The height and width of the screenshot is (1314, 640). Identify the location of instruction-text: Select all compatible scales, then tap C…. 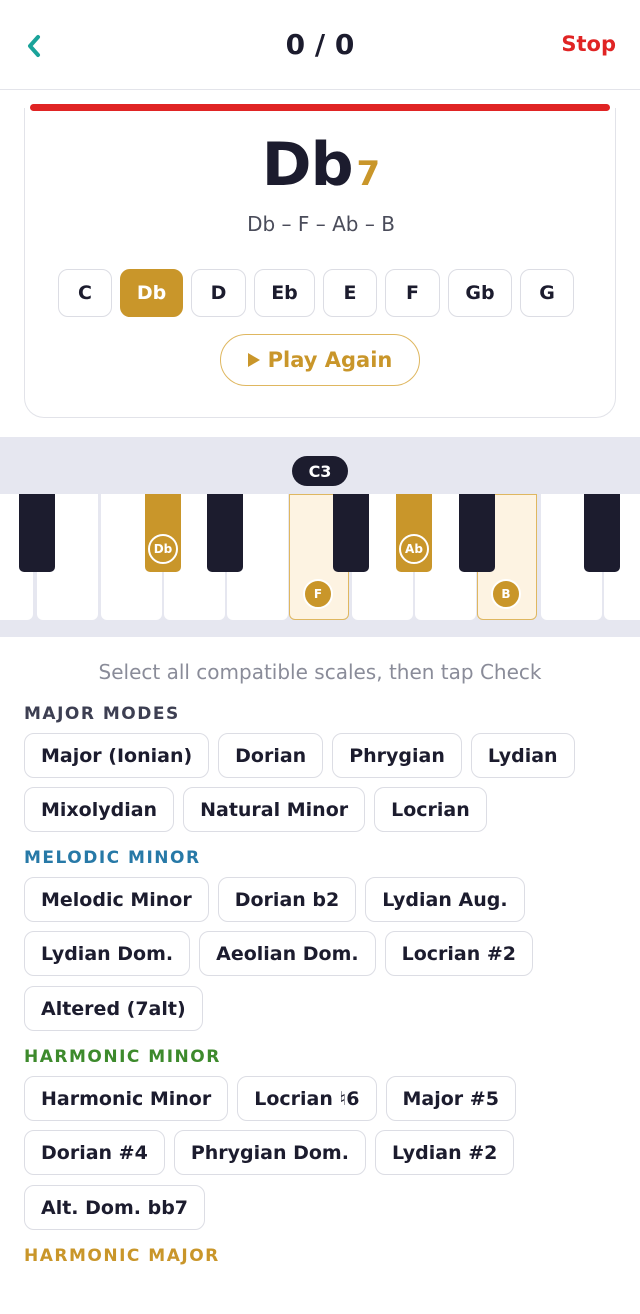
(320, 672).